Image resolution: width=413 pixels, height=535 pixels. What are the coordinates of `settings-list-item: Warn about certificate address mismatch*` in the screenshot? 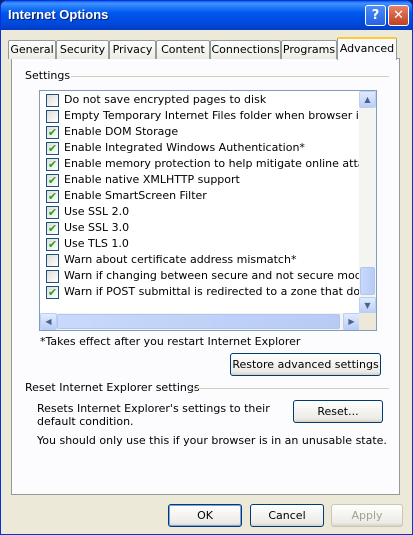 It's located at (171, 260).